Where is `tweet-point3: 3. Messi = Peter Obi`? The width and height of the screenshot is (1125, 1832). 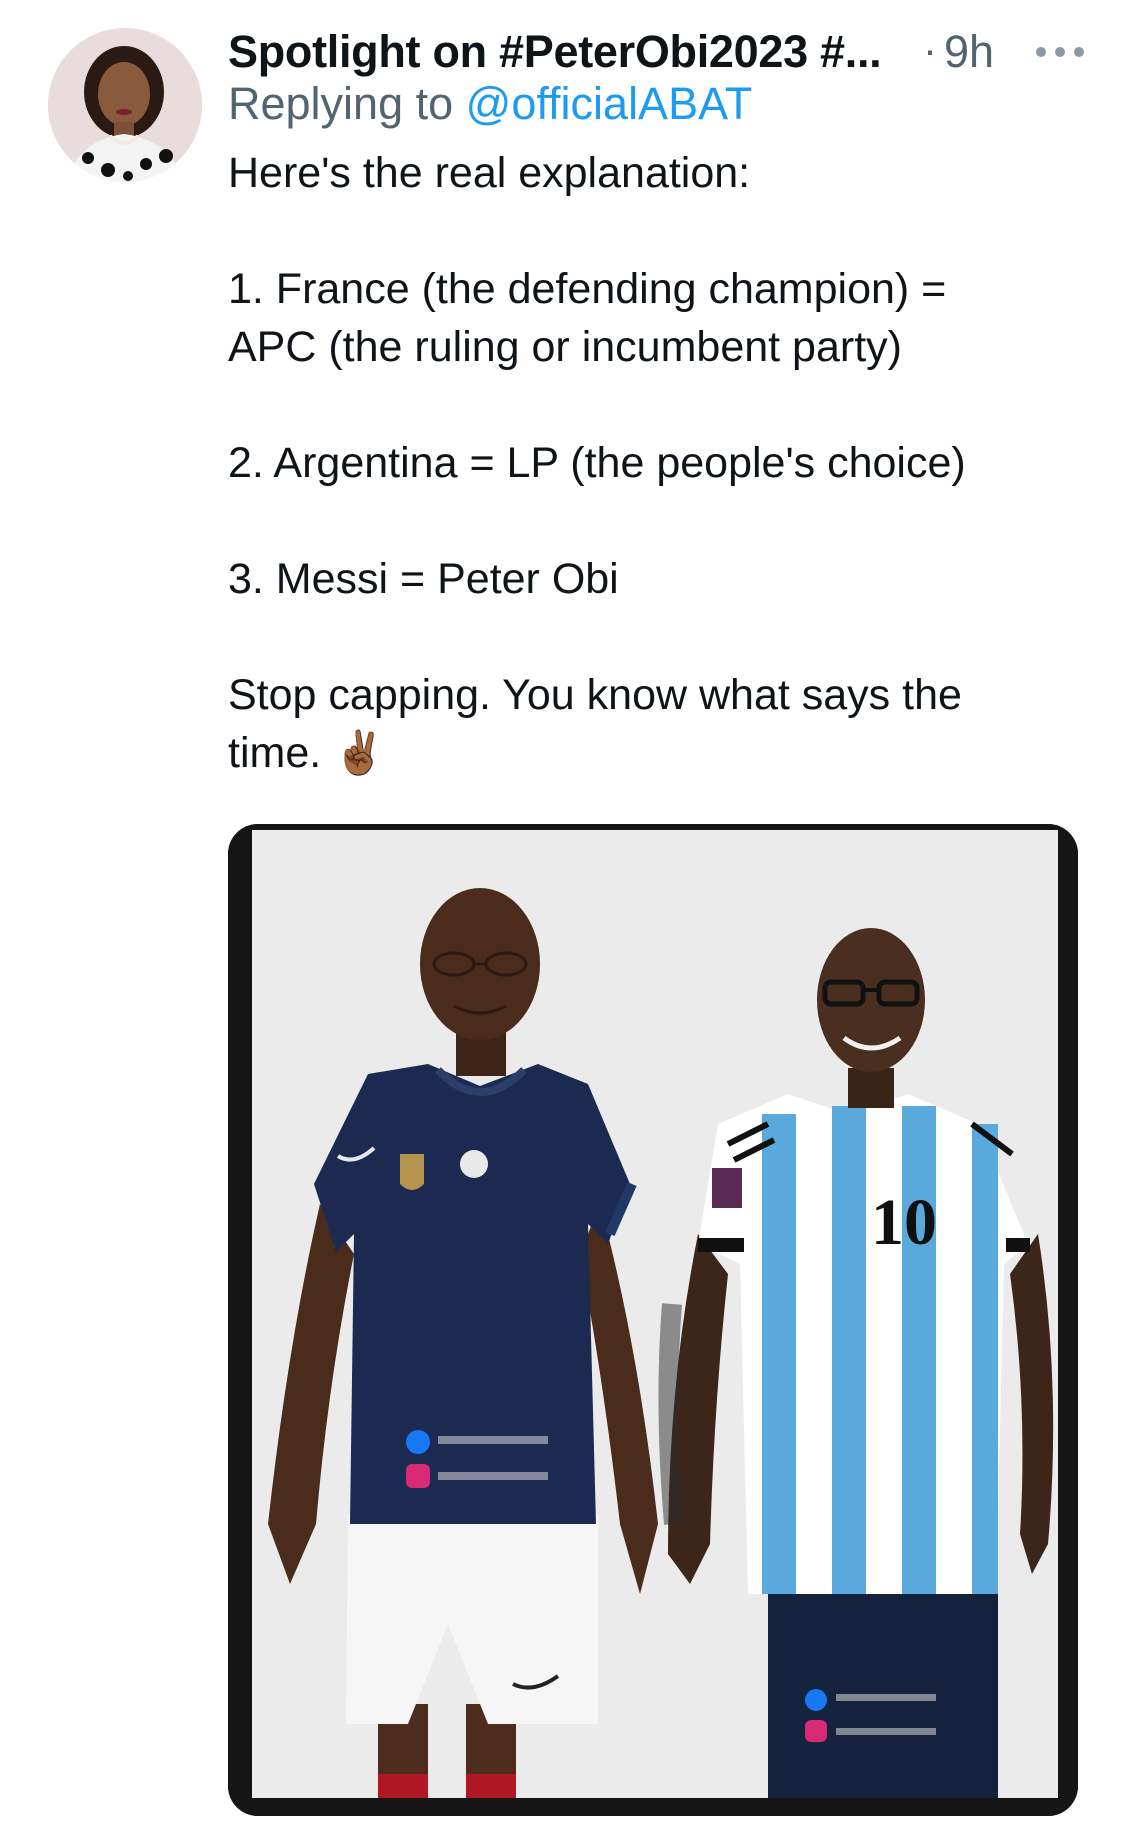
tweet-point3: 3. Messi = Peter Obi is located at coordinates (423, 579).